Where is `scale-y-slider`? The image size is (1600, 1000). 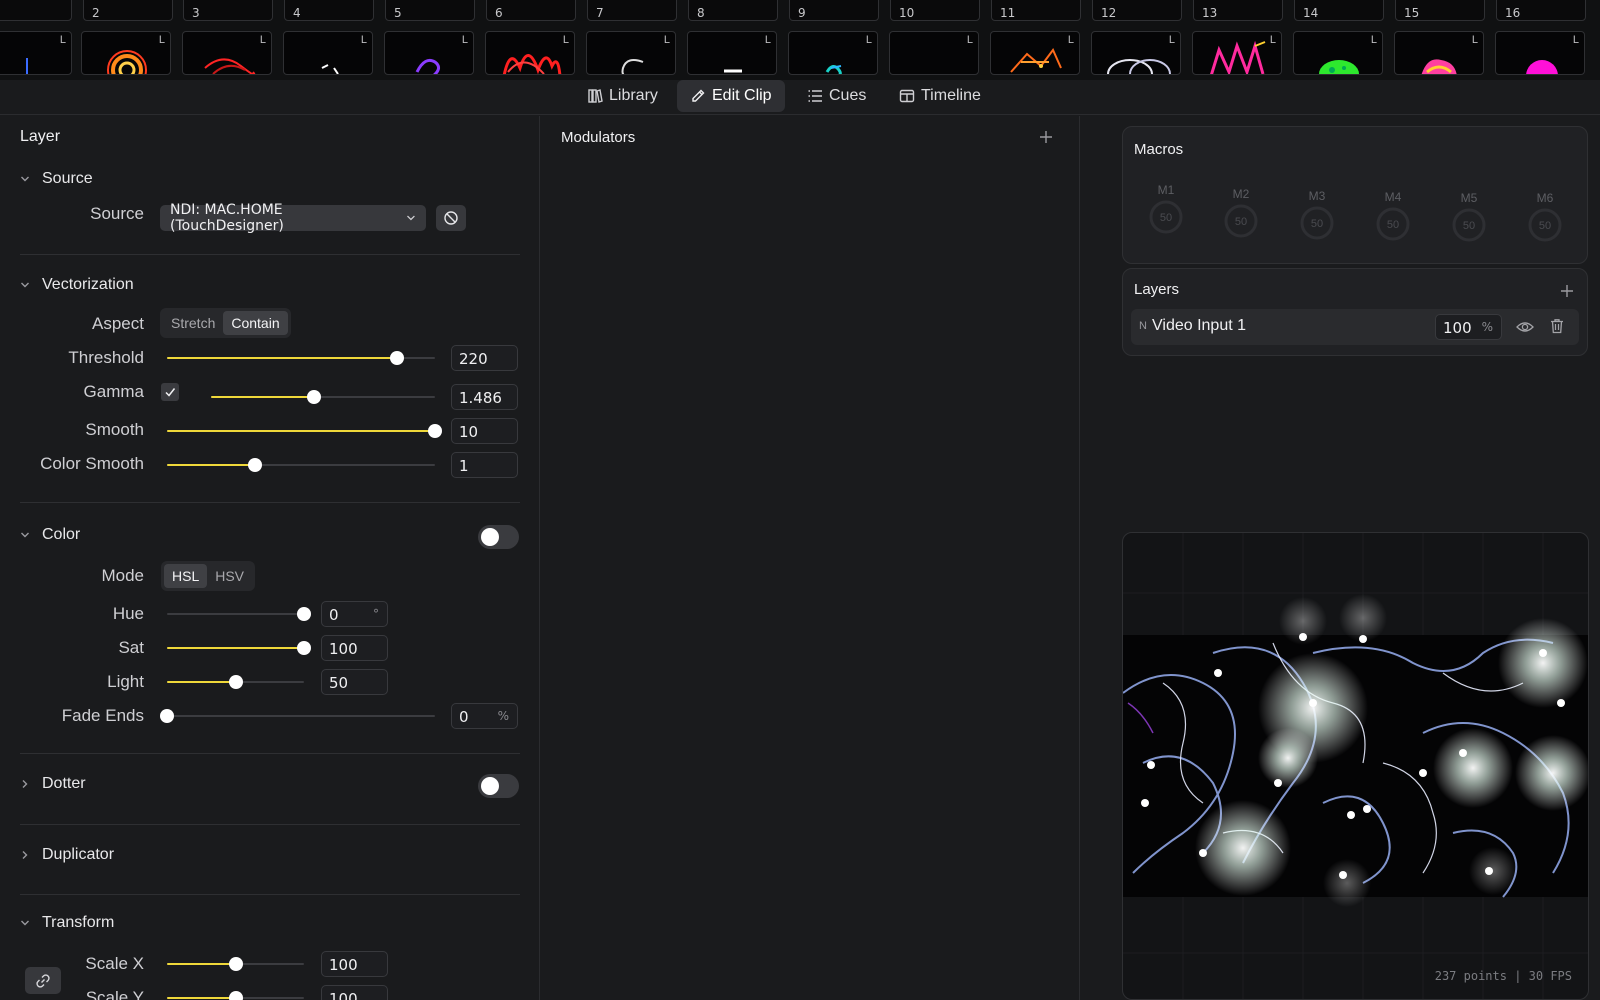 scale-y-slider is located at coordinates (235, 995).